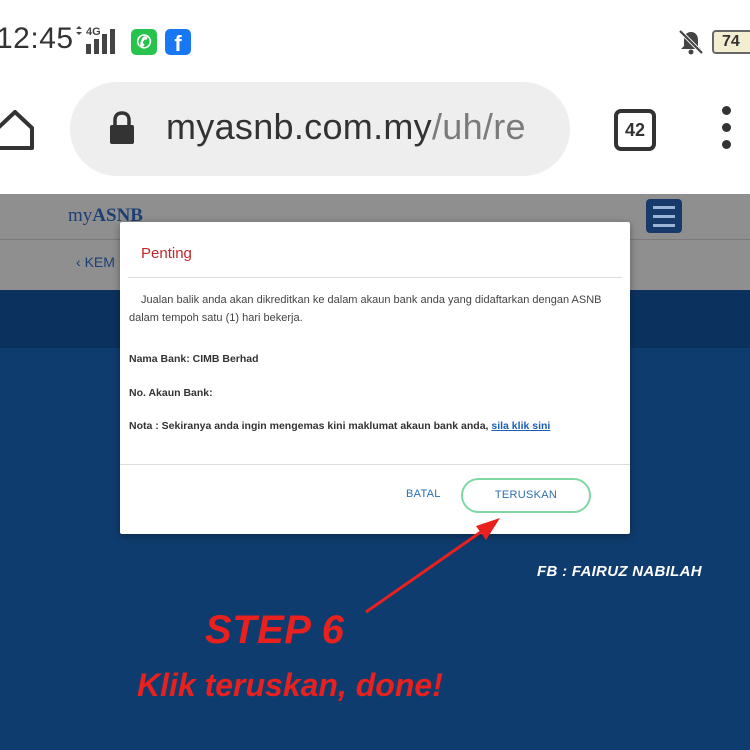 Image resolution: width=750 pixels, height=750 pixels. I want to click on bank-name-label: Nama Bank:, so click(159, 359).